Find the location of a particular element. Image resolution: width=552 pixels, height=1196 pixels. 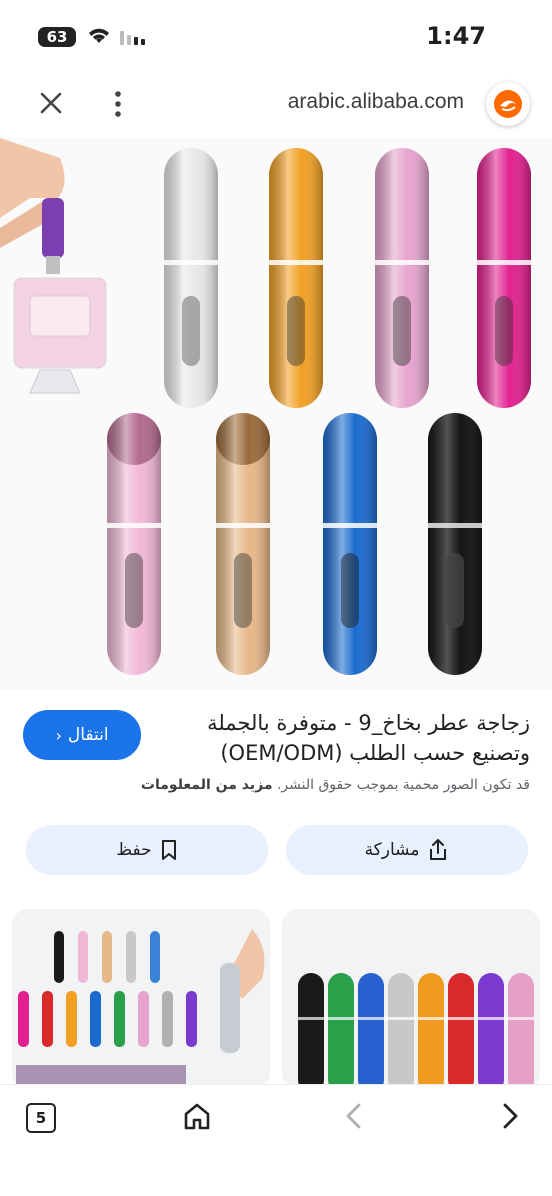

copyright-text: قد تكون الصور محمية بموجب حقوق النشر. is located at coordinates (403, 785).